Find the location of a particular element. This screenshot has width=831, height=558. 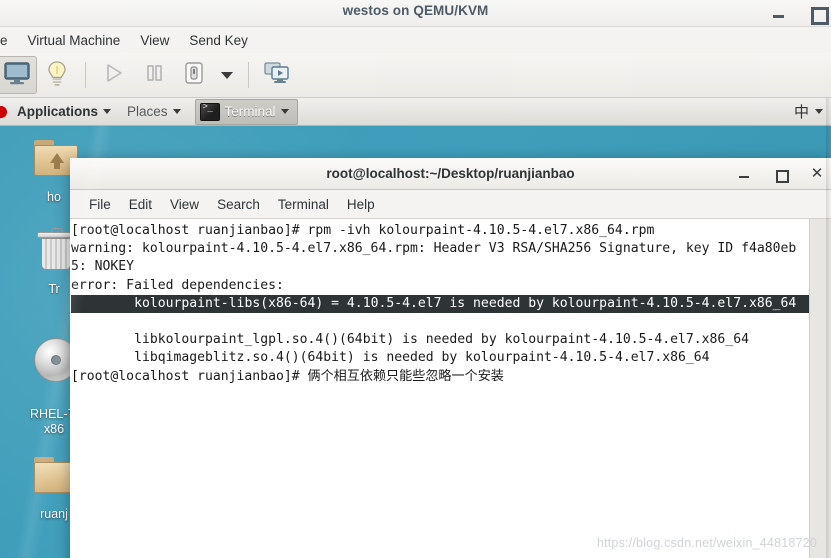

terminal-menu-edit: Edit is located at coordinates (140, 204).